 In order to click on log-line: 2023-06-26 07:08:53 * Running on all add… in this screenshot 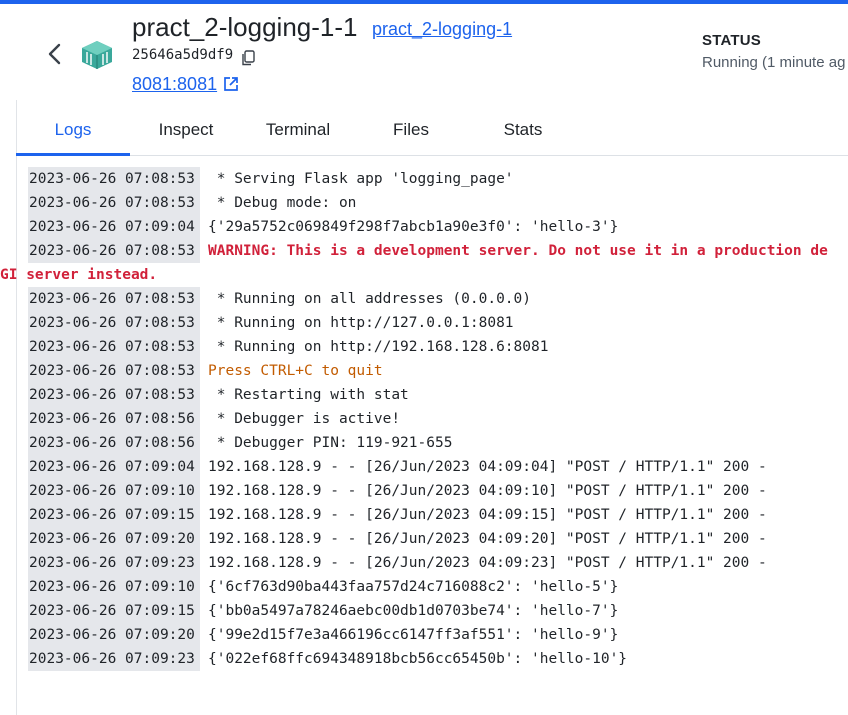, I will do `click(438, 299)`.